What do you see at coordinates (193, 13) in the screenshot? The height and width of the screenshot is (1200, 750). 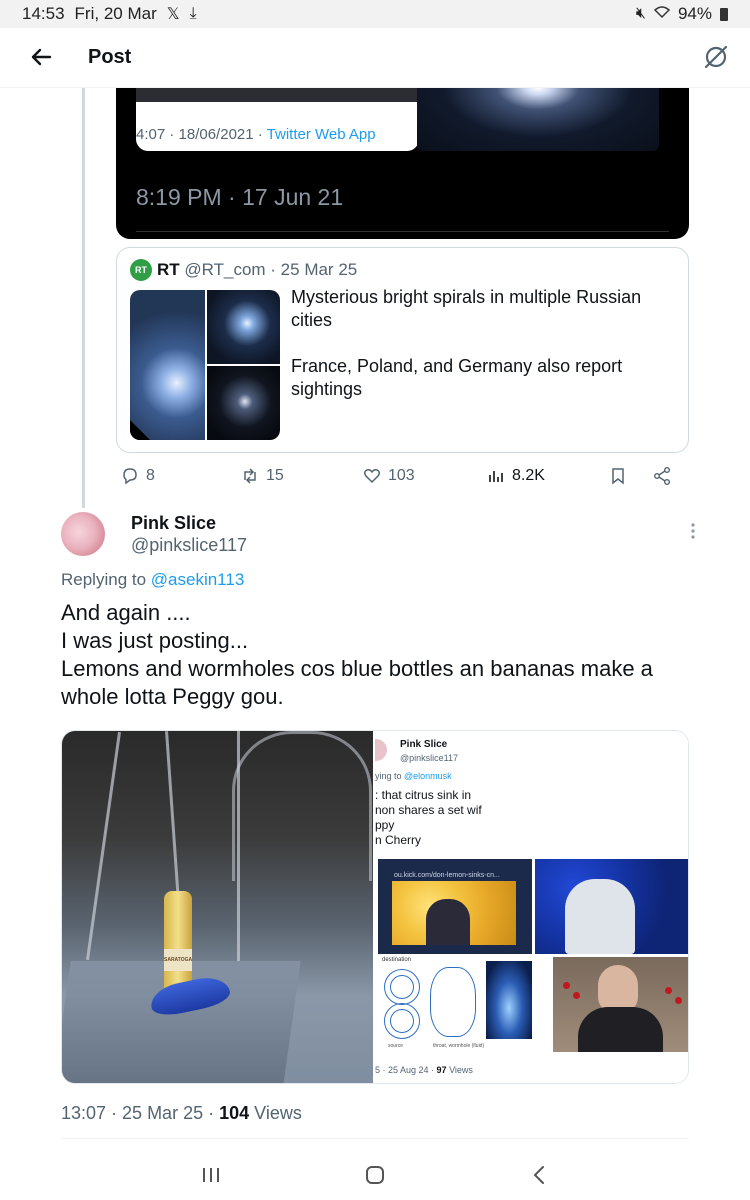 I see `download-icon: ⤓` at bounding box center [193, 13].